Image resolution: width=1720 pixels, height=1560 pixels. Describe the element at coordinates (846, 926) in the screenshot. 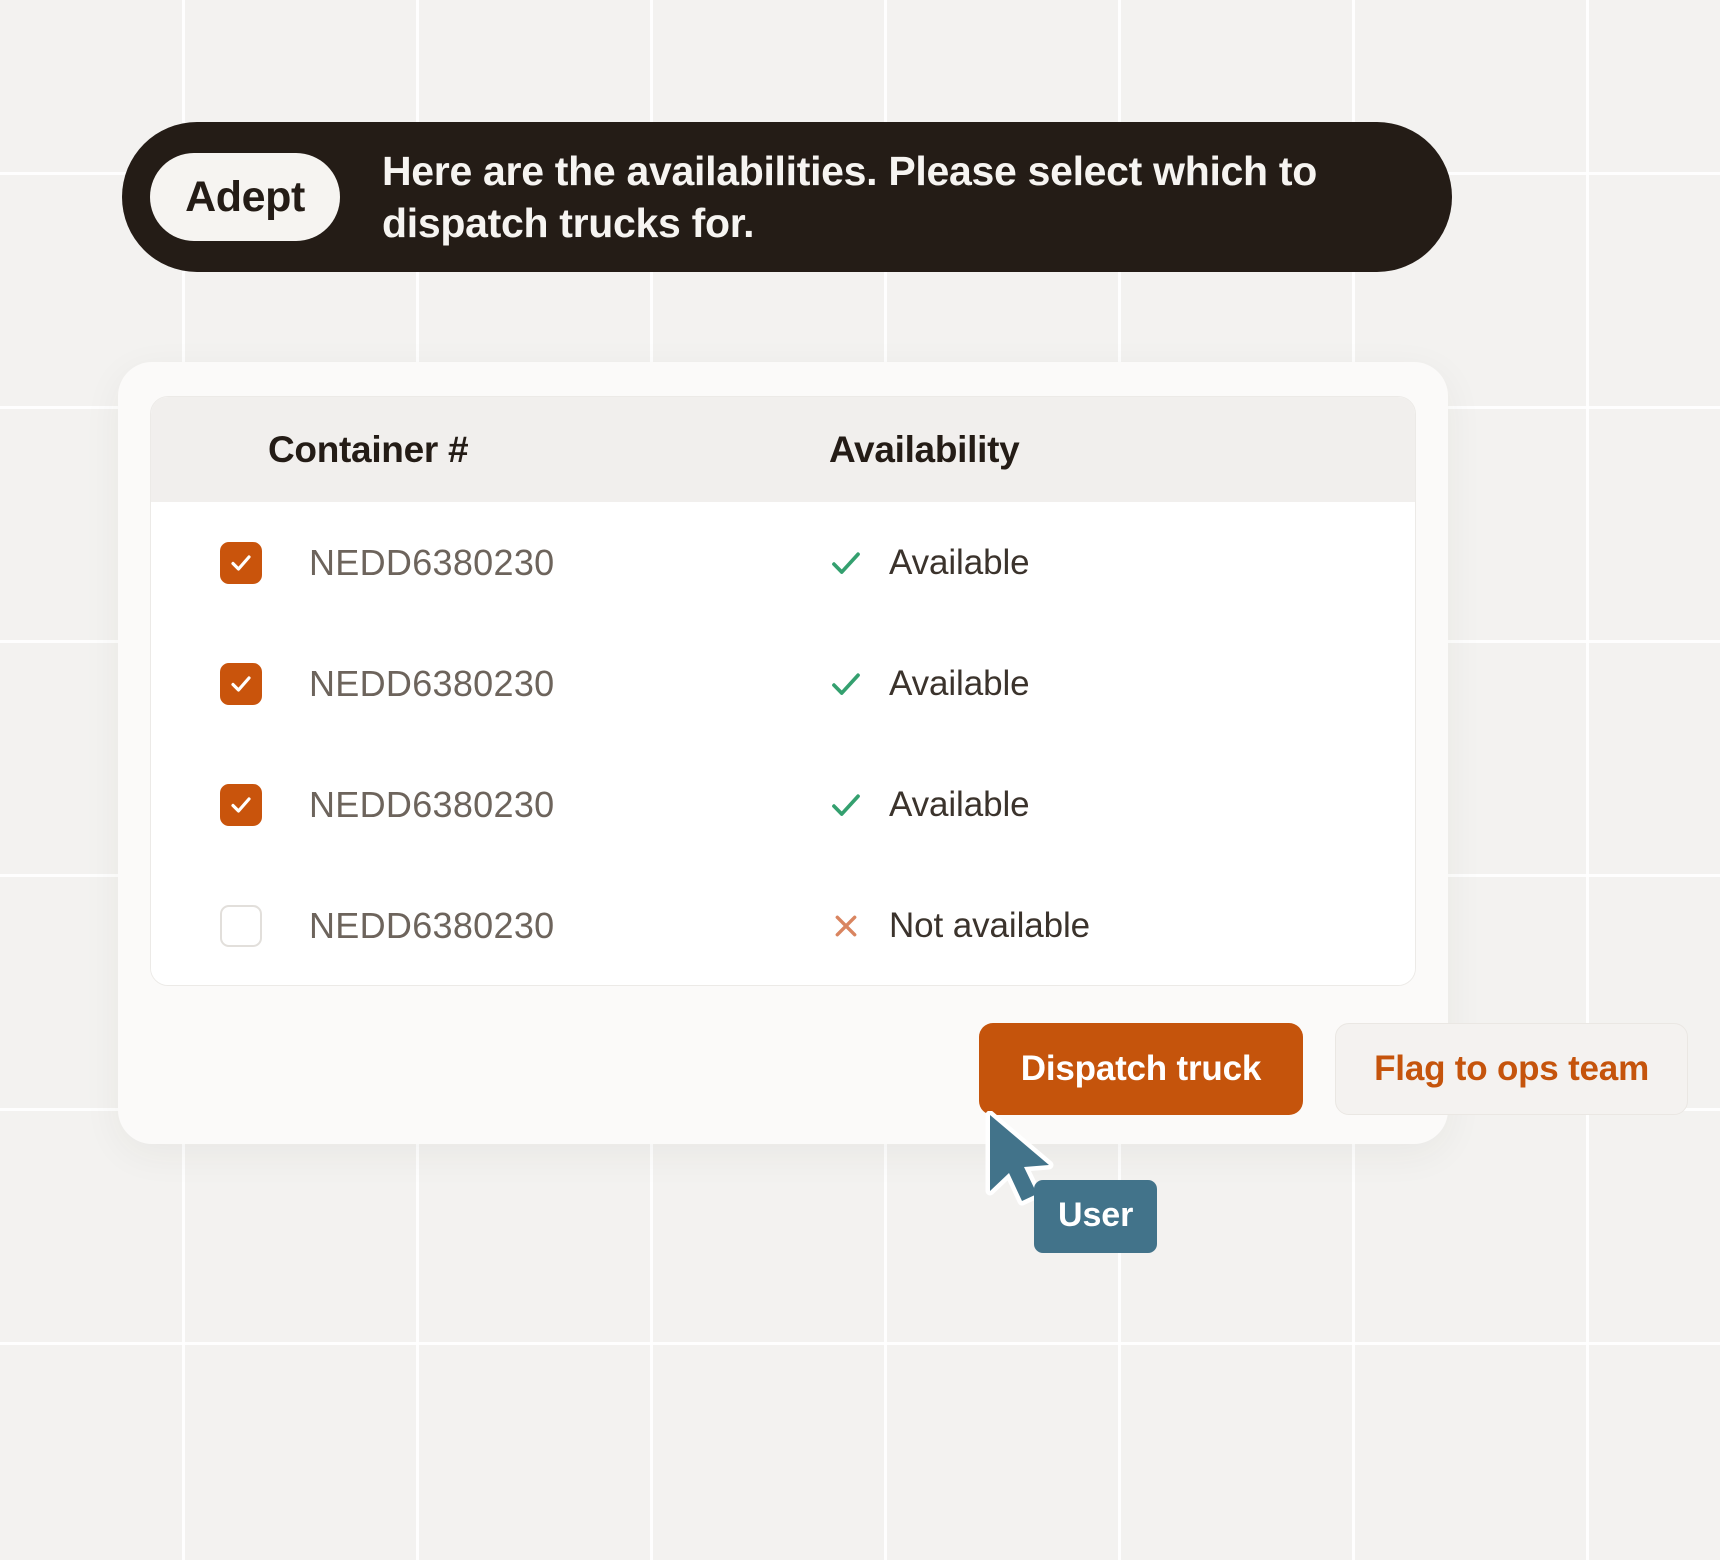

I see `cross-icon` at that location.